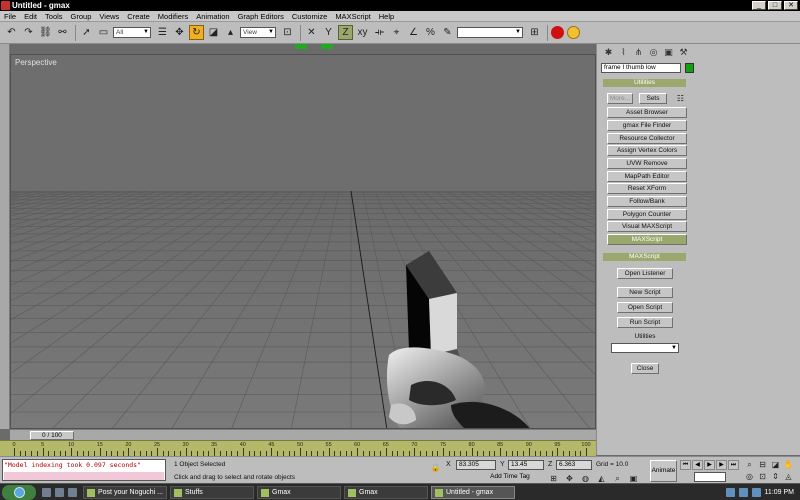 This screenshot has height=500, width=800. What do you see at coordinates (430, 32) in the screenshot?
I see `percent-snap-icon: %` at bounding box center [430, 32].